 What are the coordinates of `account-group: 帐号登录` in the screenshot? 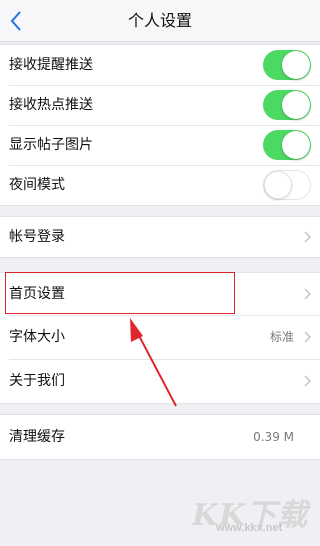 It's located at (160, 237).